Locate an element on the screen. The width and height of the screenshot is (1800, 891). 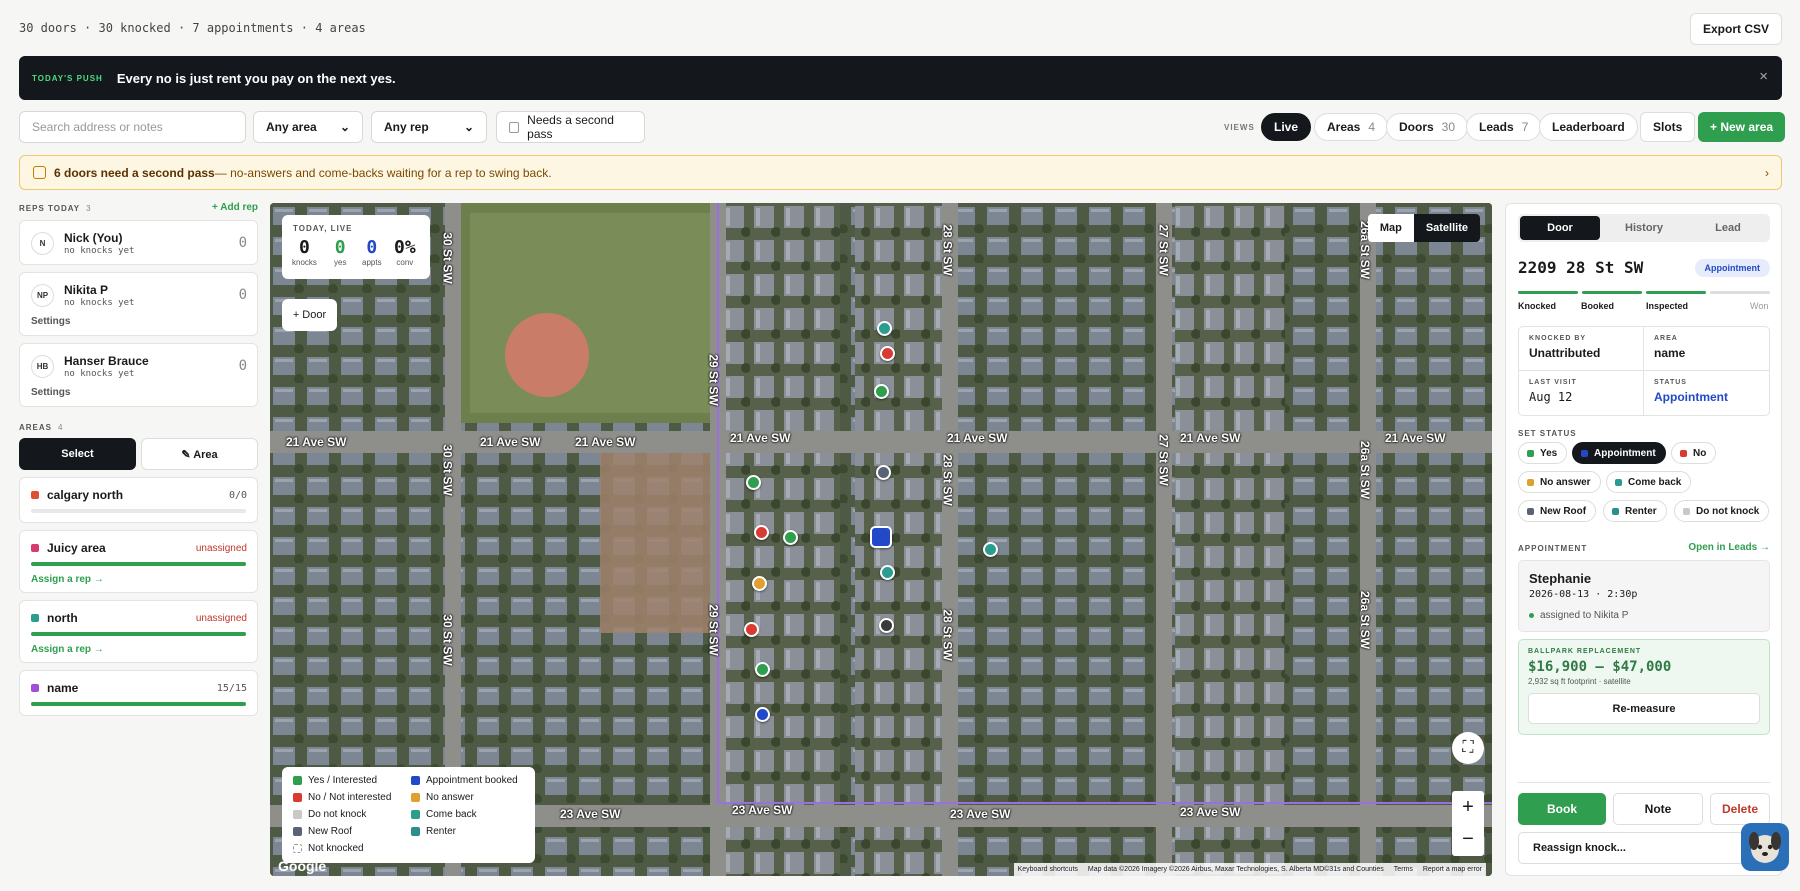
area-progress-fill is located at coordinates (138, 634).